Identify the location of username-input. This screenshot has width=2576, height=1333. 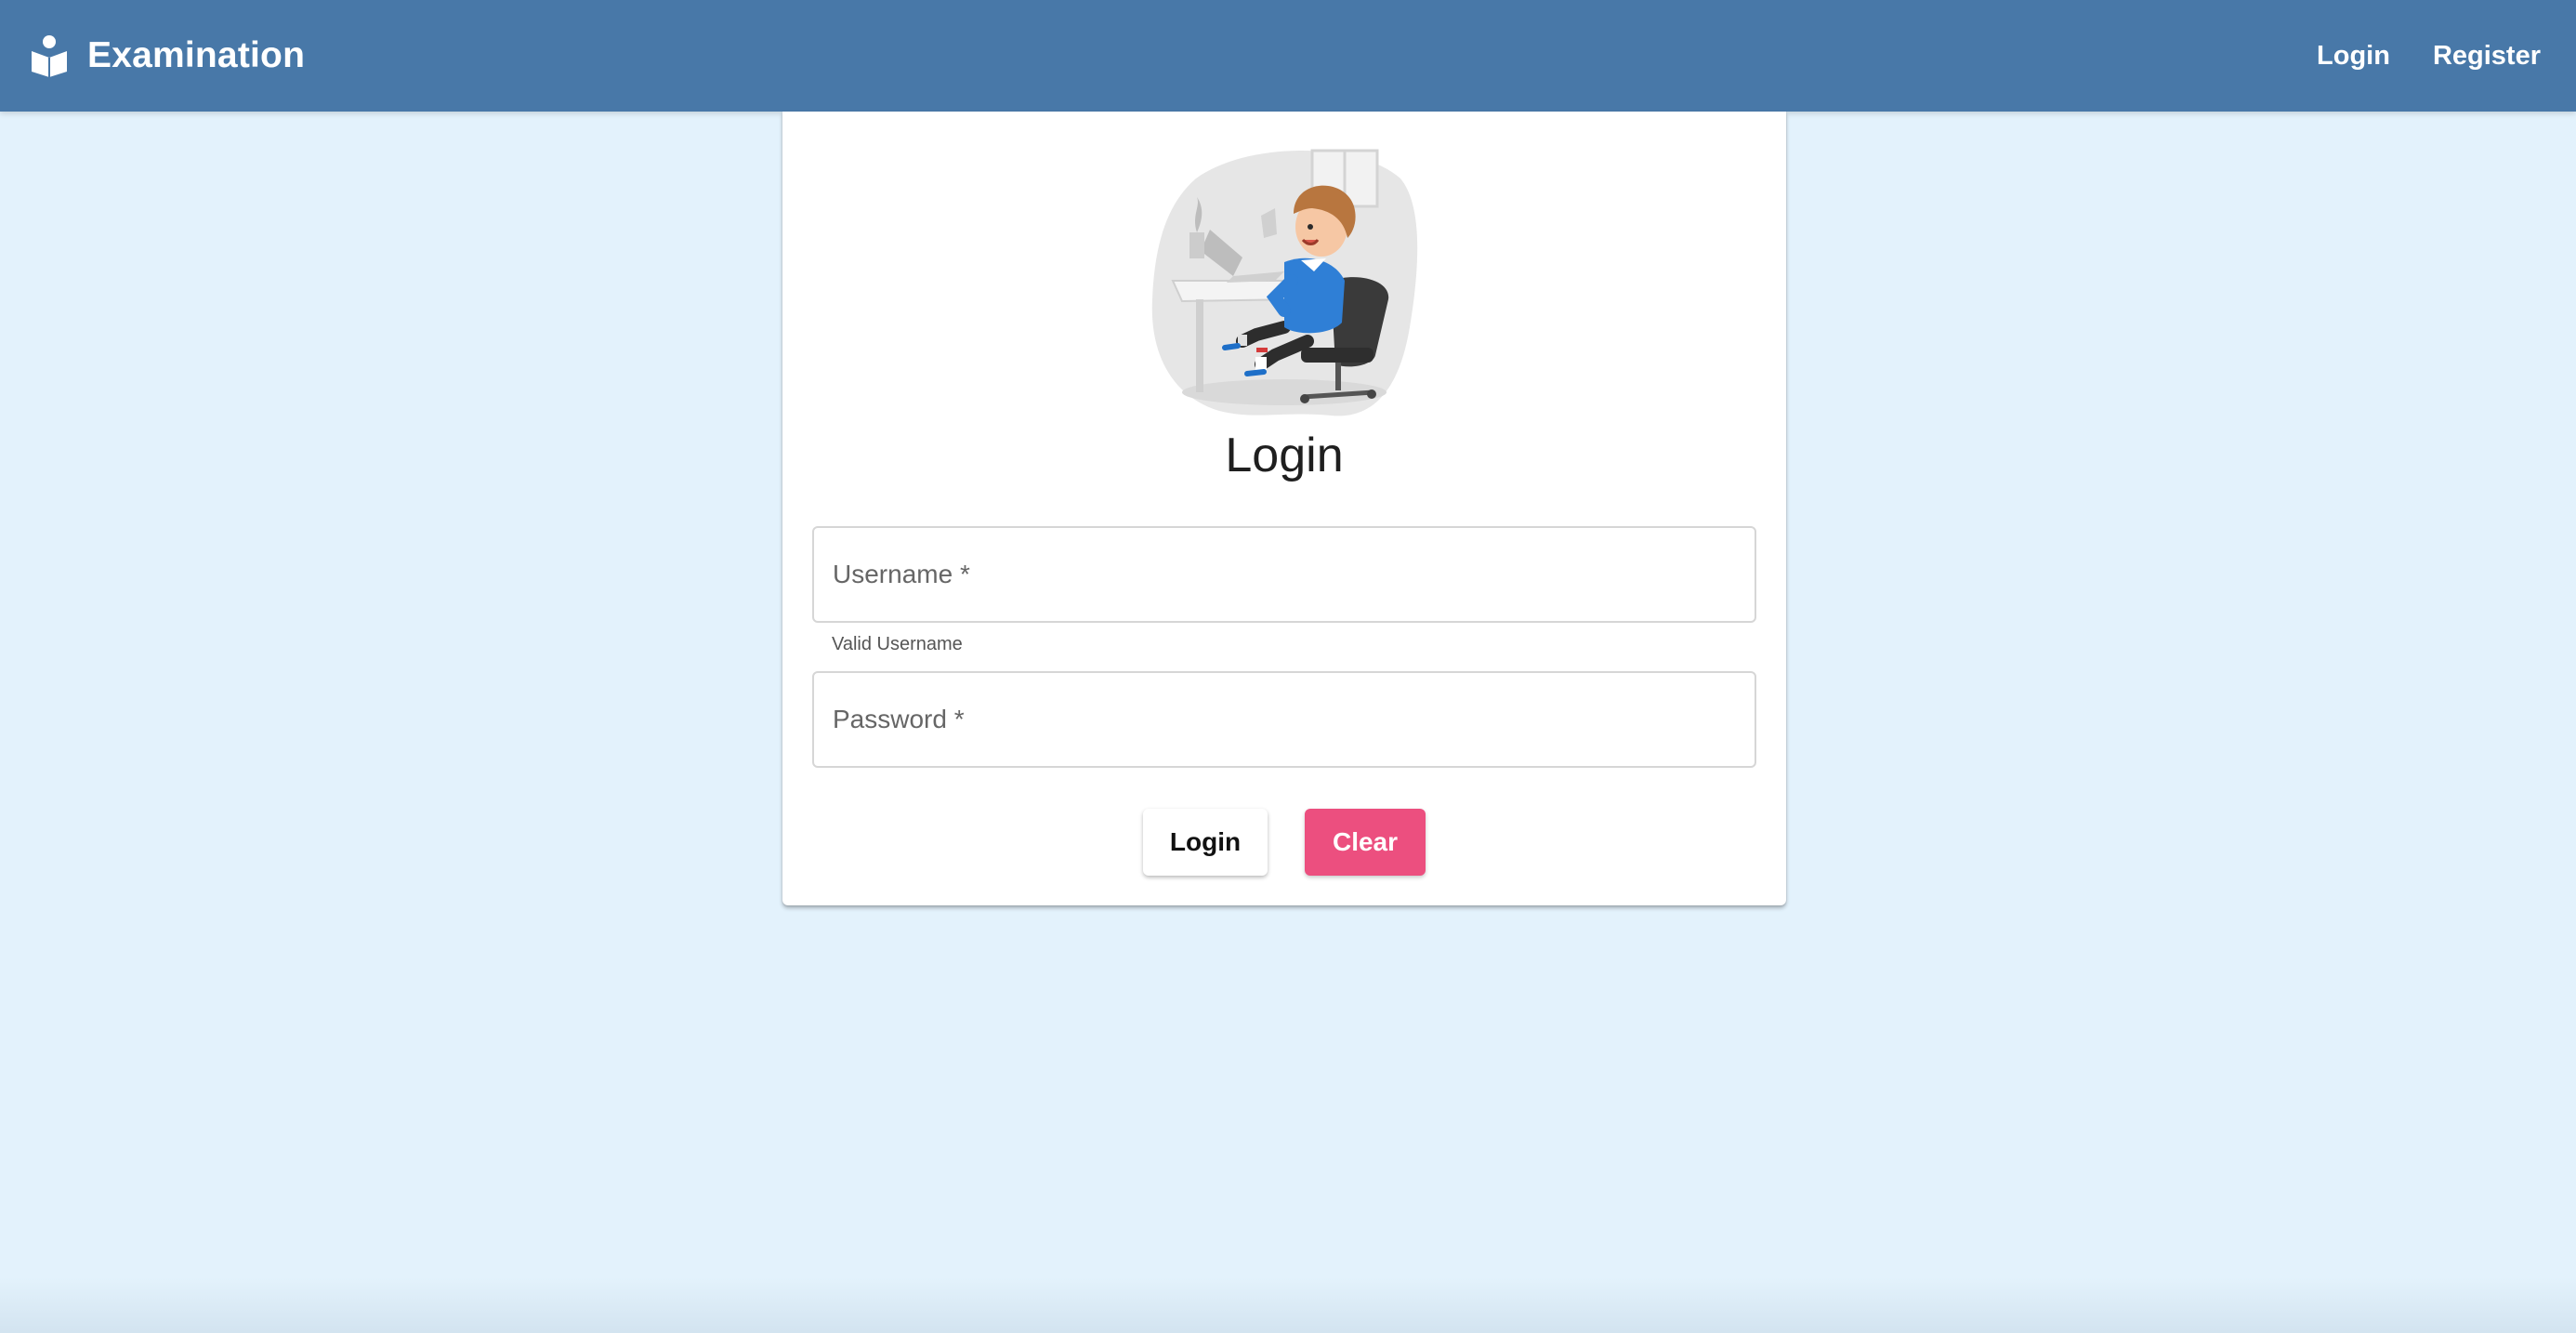
(1284, 575).